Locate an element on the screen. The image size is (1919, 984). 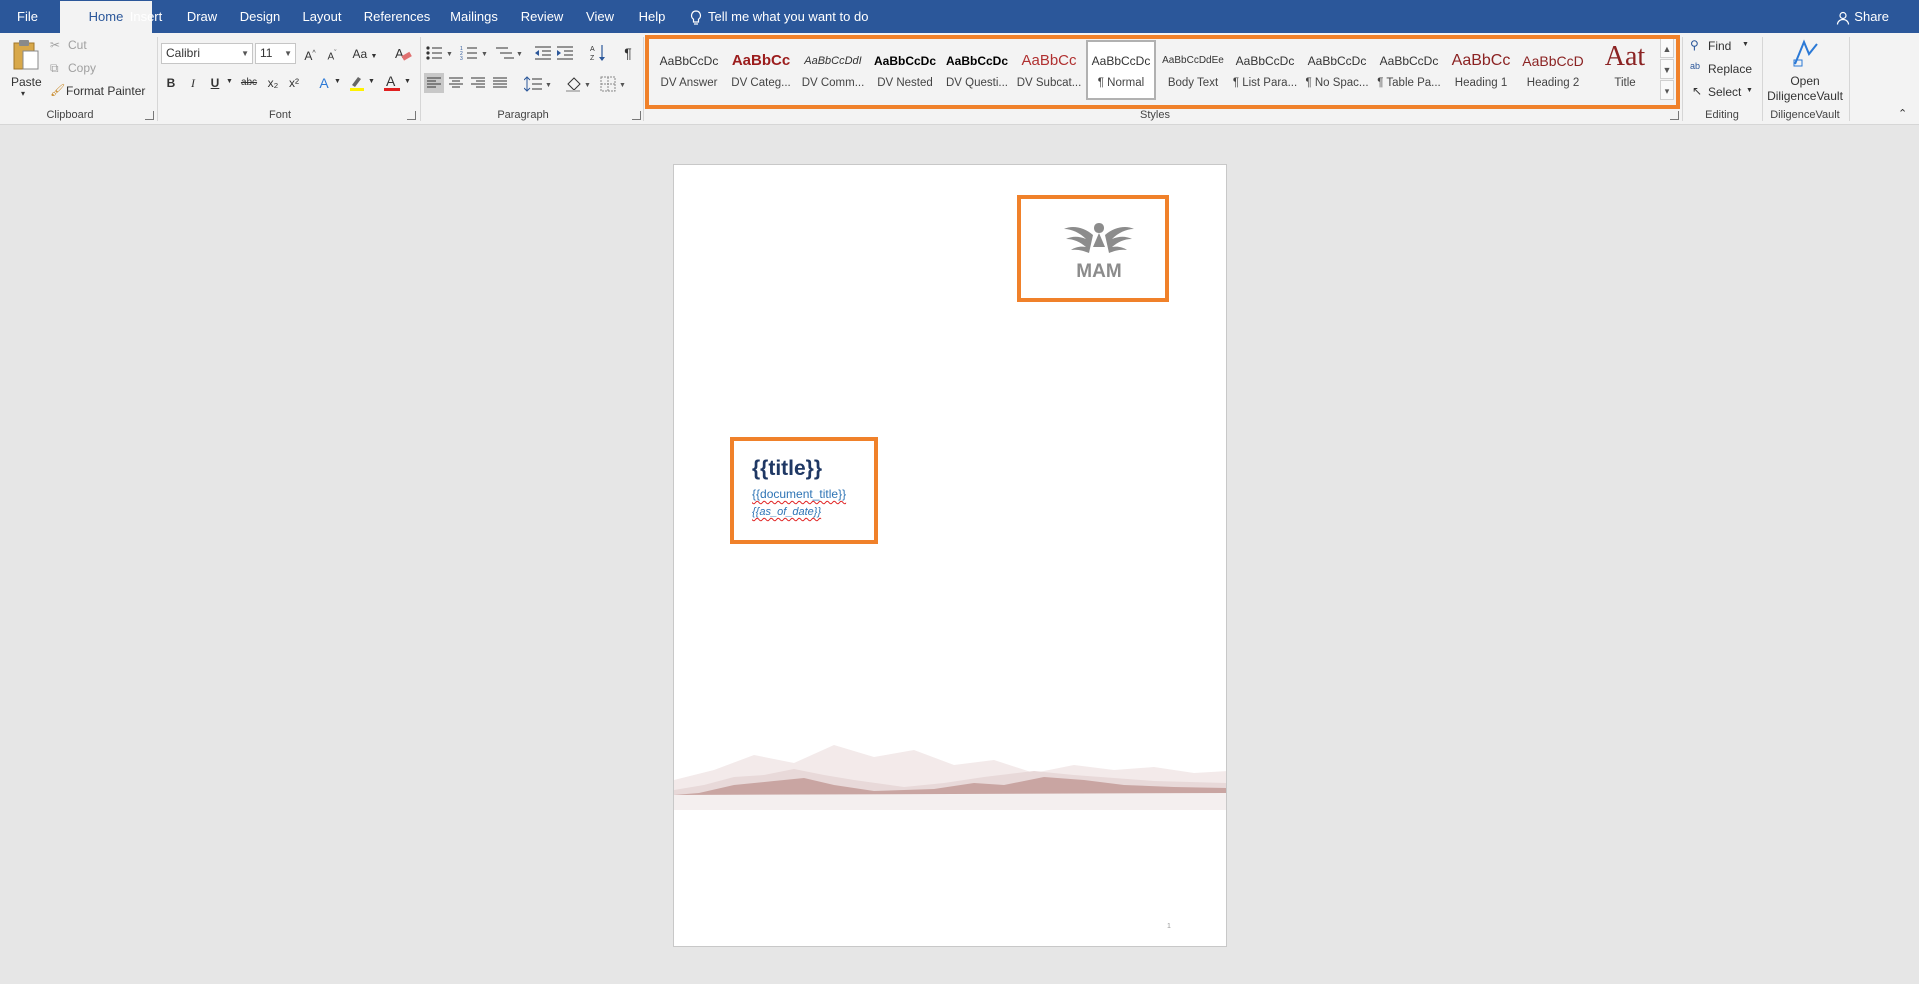
font-color-button: A ▼ is located at coordinates (396, 83).